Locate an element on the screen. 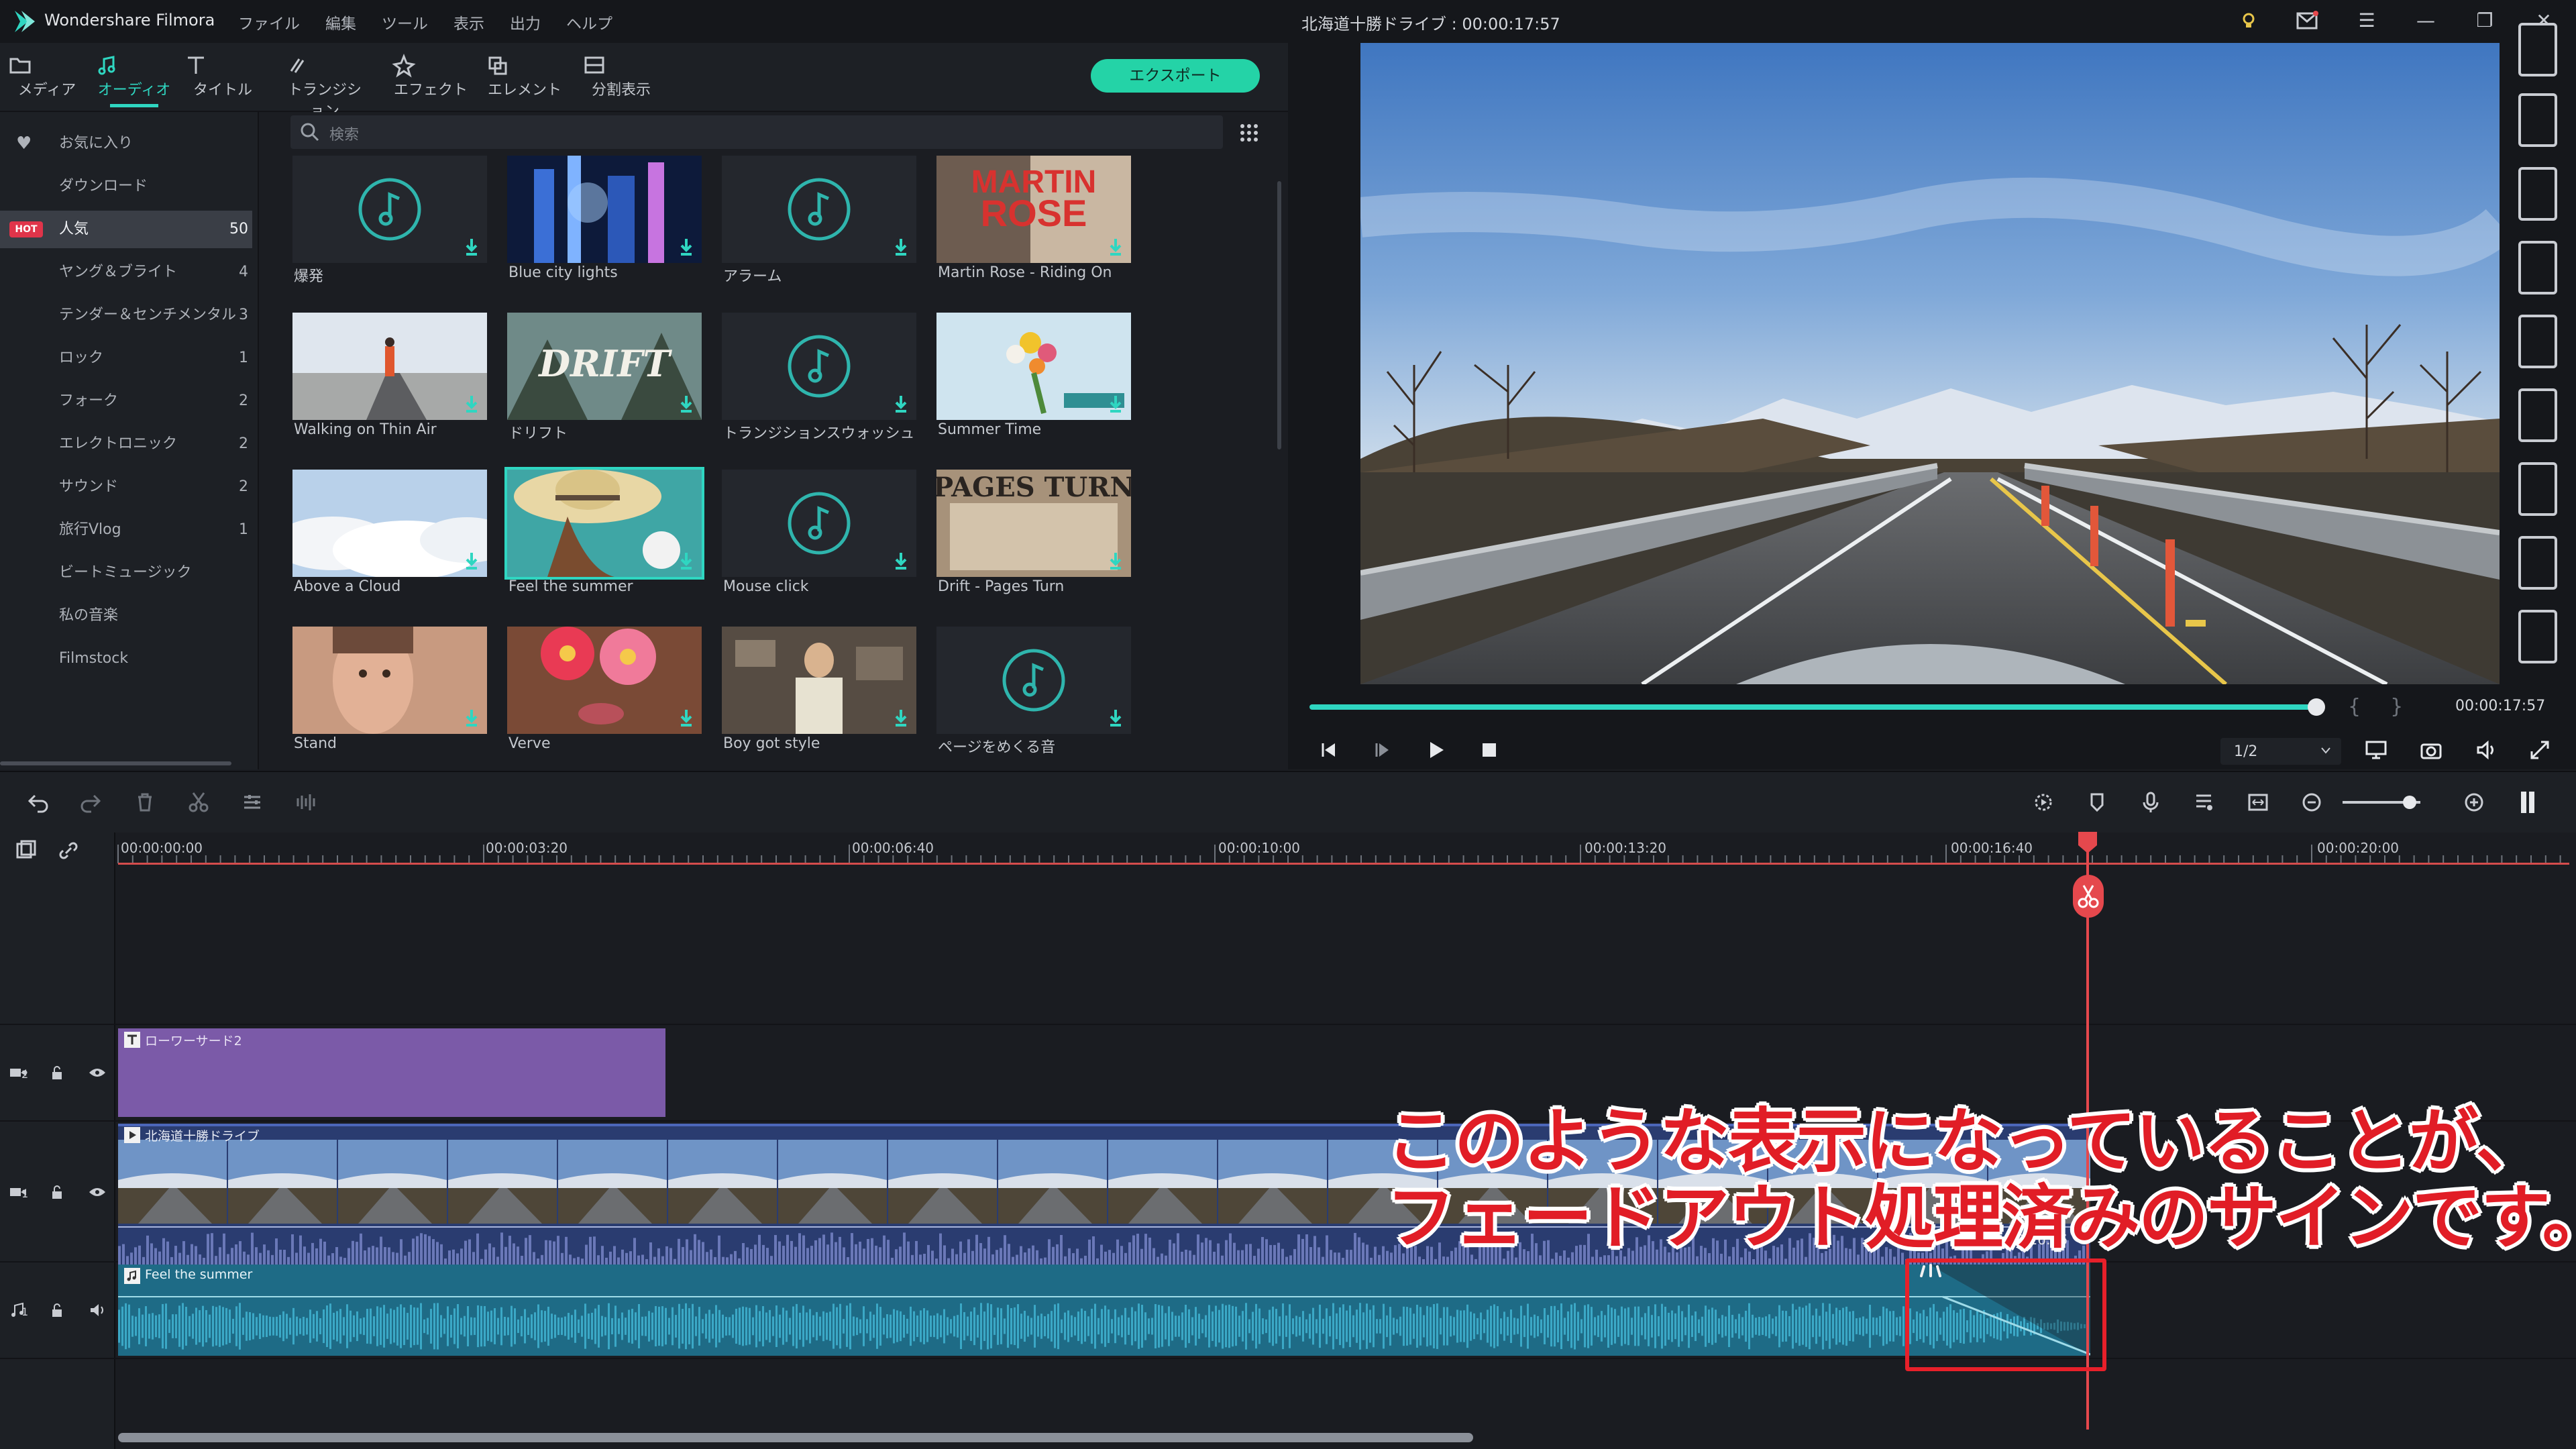 The width and height of the screenshot is (2576, 1449). library-item: Stand is located at coordinates (389, 697).